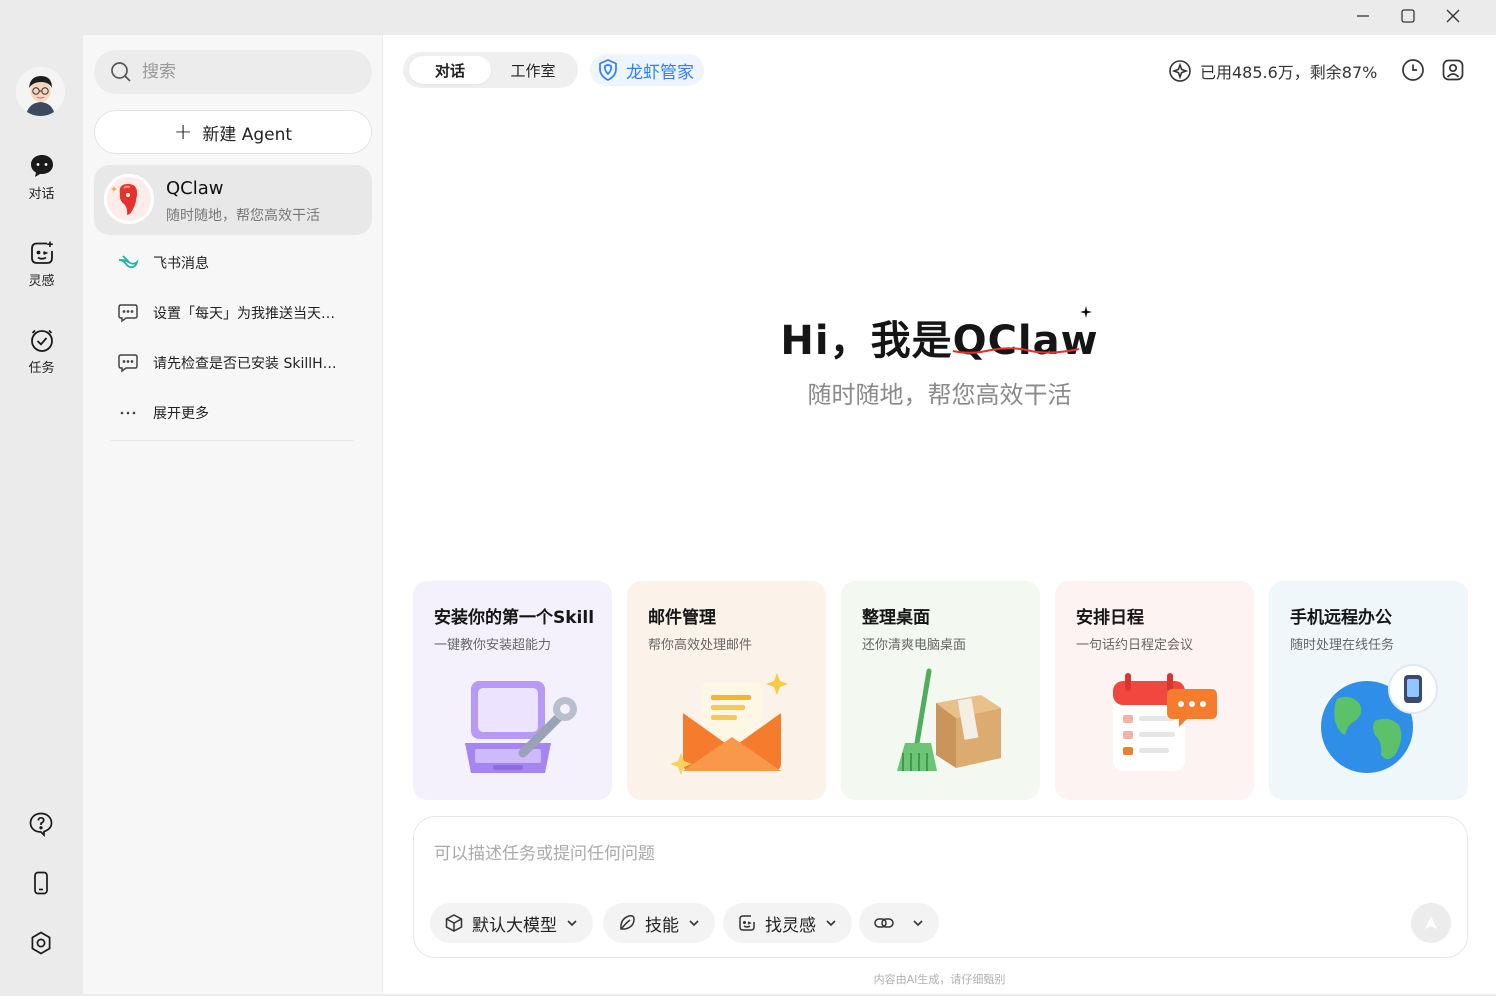 This screenshot has height=996, width=1496. I want to click on quota-icon, so click(1180, 71).